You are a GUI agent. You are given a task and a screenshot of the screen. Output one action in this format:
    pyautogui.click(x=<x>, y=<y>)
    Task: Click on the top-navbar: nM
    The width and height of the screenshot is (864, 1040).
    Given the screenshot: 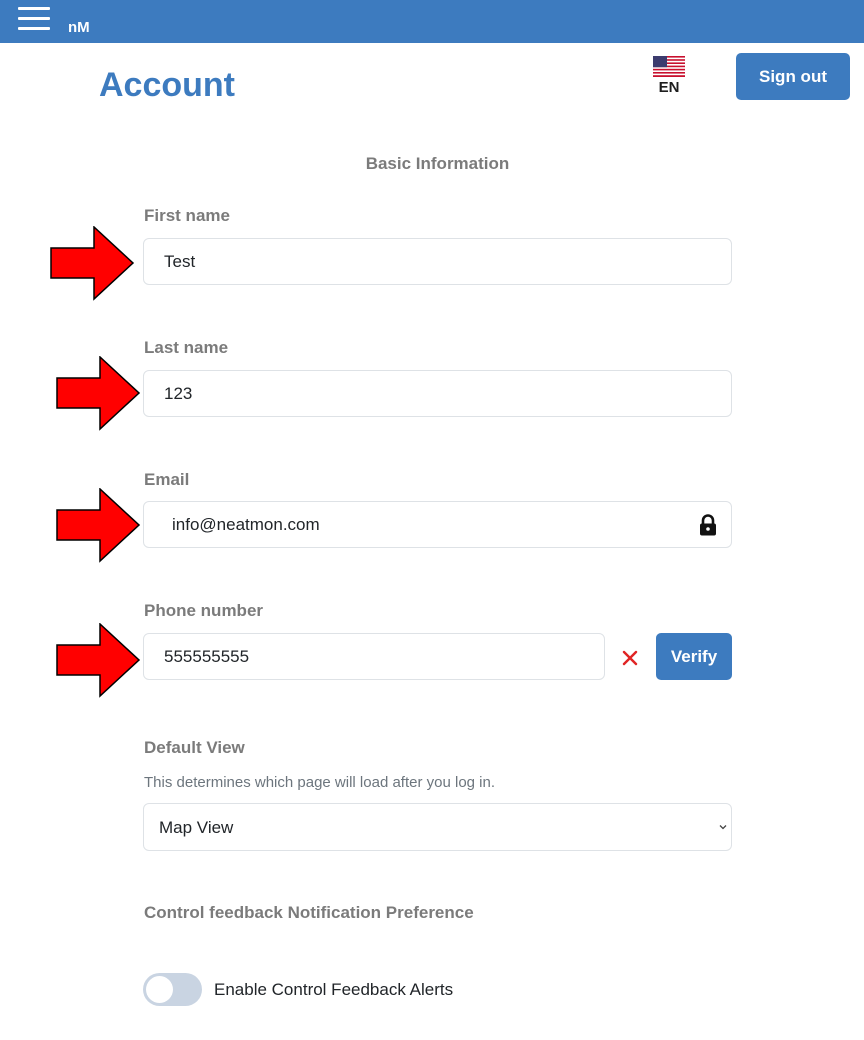 What is the action you would take?
    pyautogui.click(x=432, y=21)
    